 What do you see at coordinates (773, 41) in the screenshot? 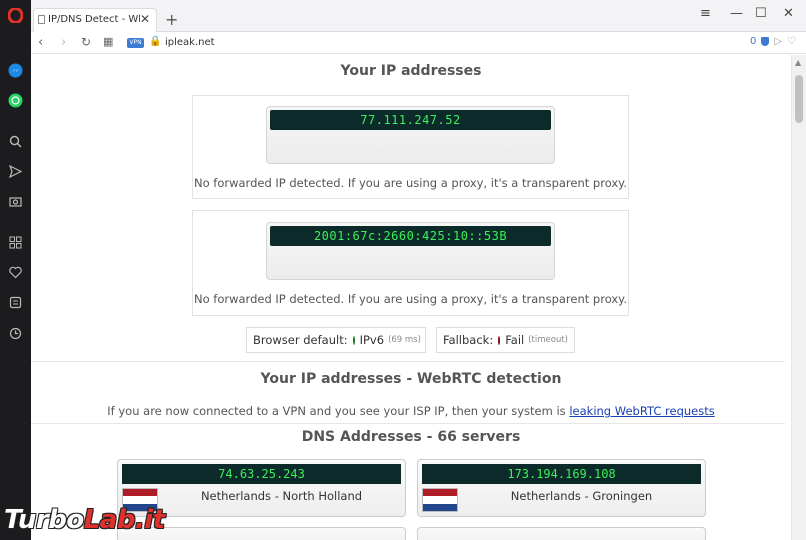
I see `address-actions: 0 ▷ ♡` at bounding box center [773, 41].